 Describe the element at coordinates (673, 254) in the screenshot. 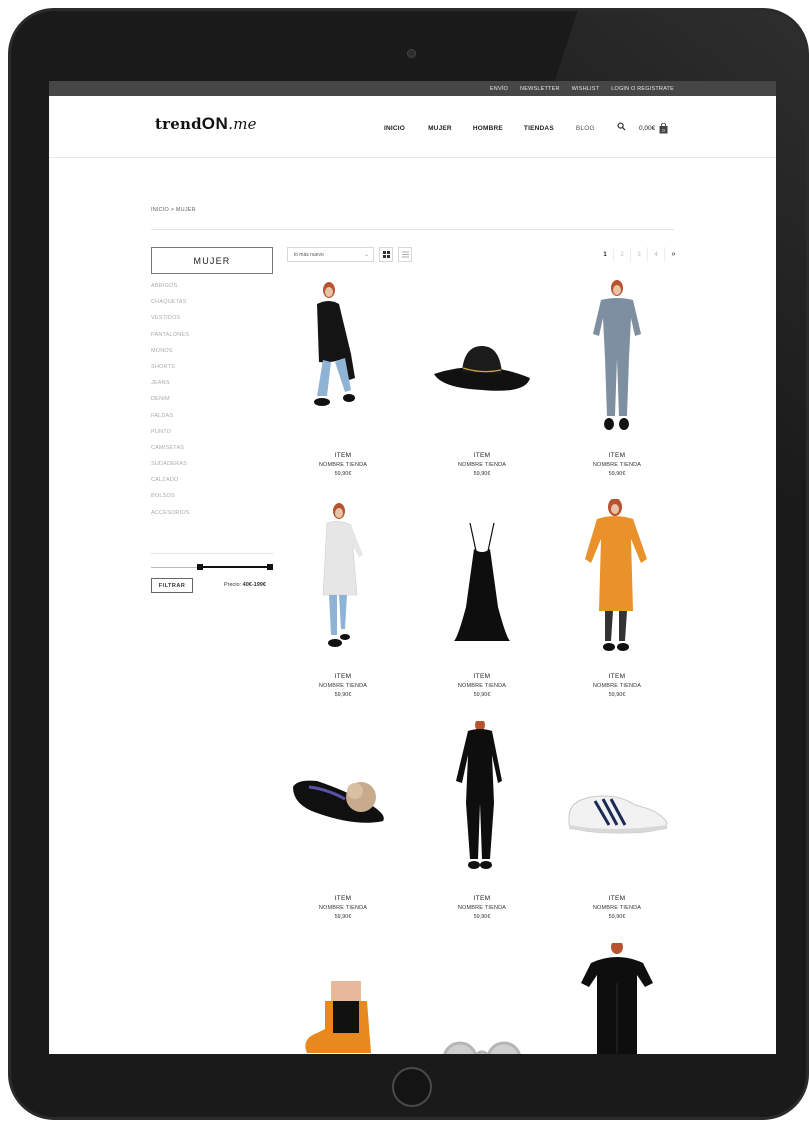

I see `next-page-button: »` at that location.